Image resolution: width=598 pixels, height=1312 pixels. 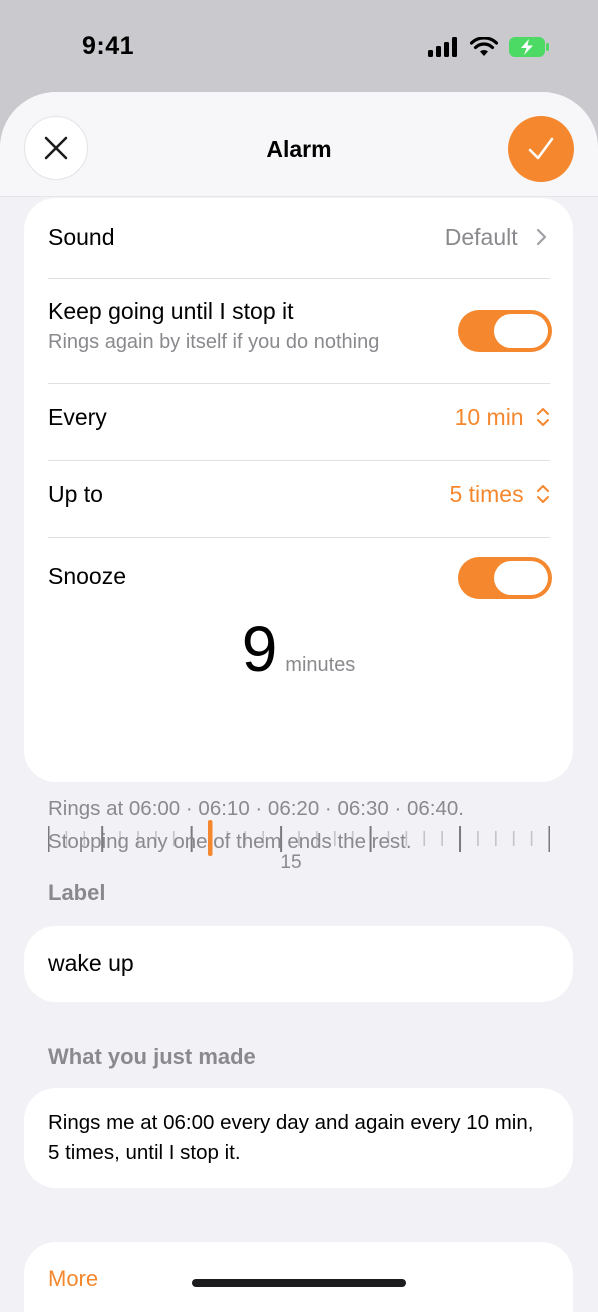 What do you see at coordinates (298, 964) in the screenshot?
I see `label-field: wake up` at bounding box center [298, 964].